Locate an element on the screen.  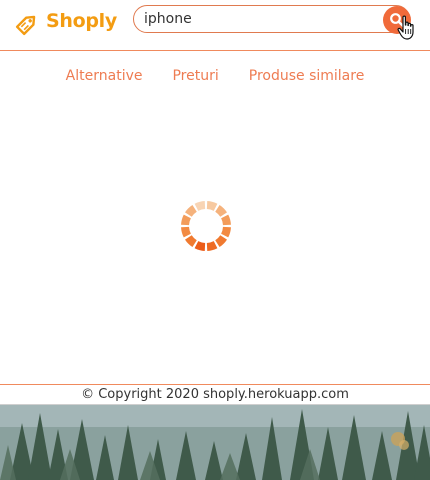
hand-cursor-icon is located at coordinates (405, 27).